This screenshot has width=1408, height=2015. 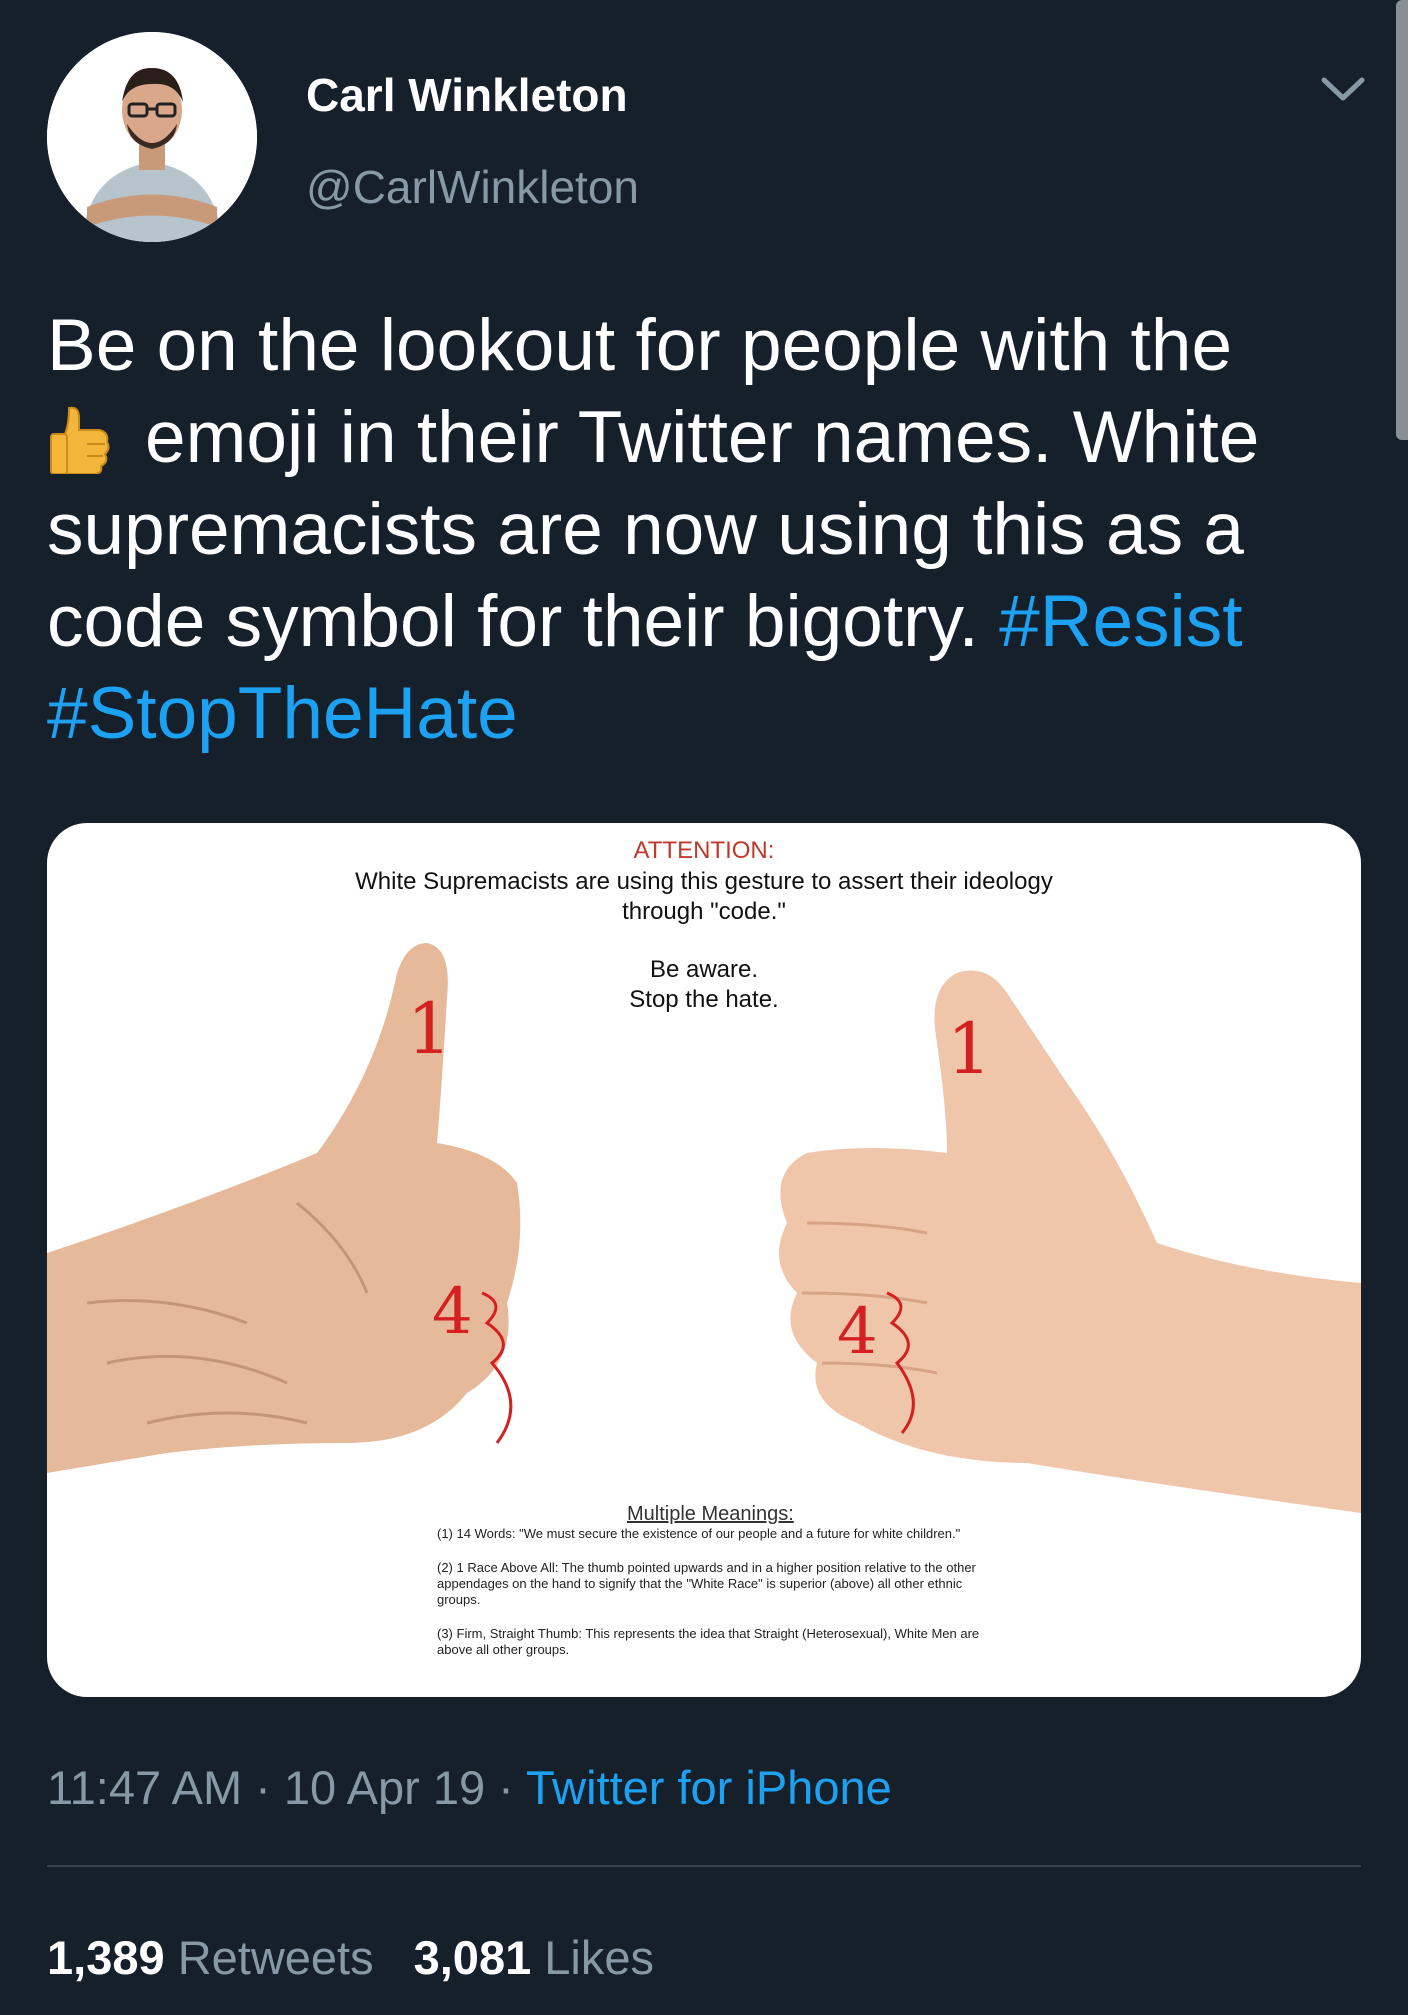 I want to click on scrollbar, so click(x=1402, y=220).